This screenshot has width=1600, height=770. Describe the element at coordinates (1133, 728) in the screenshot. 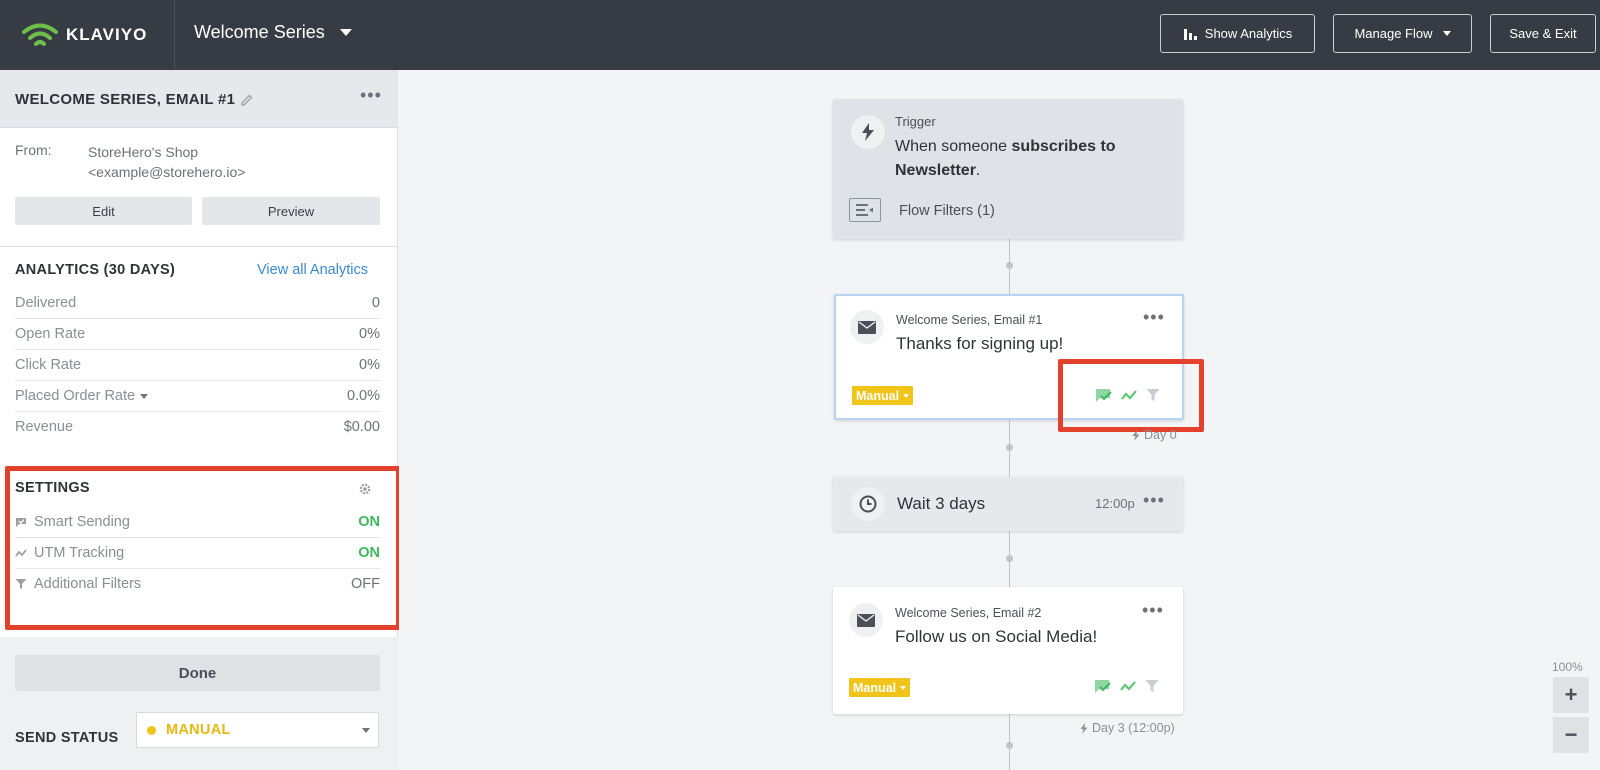

I see `day-label-text: Day 3 (12:00p)` at that location.